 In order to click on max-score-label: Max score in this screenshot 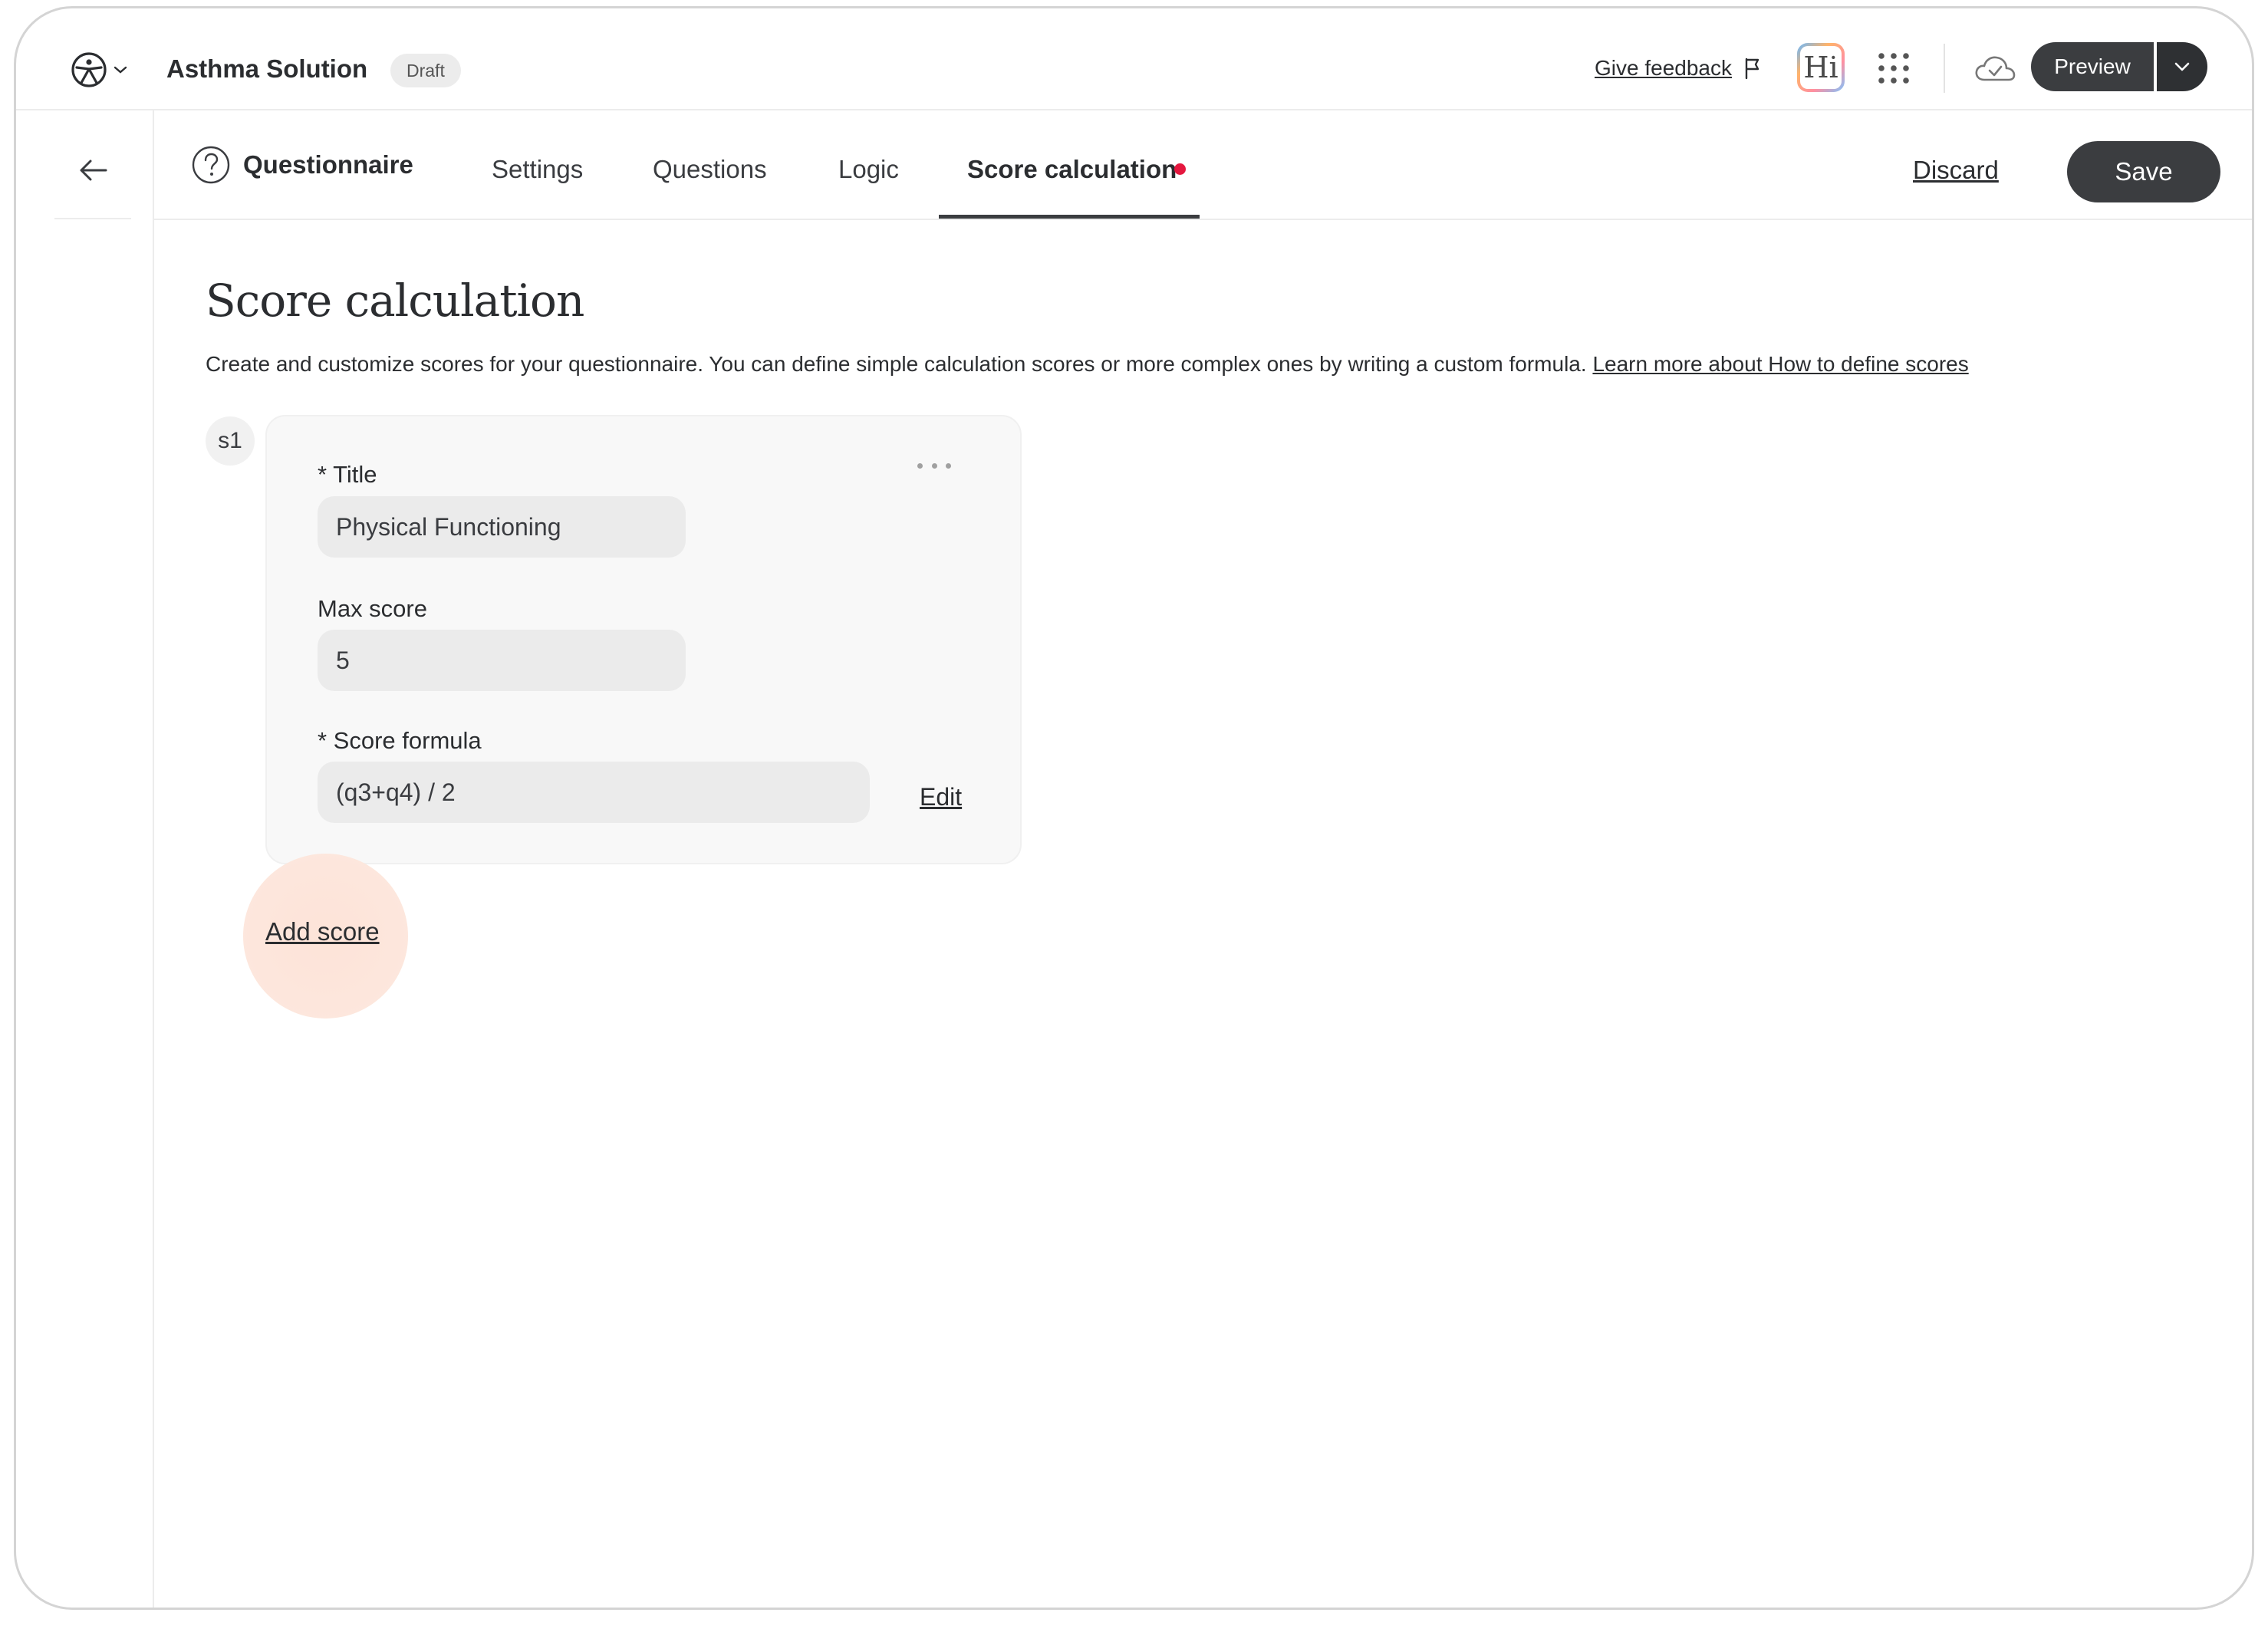, I will do `click(373, 608)`.